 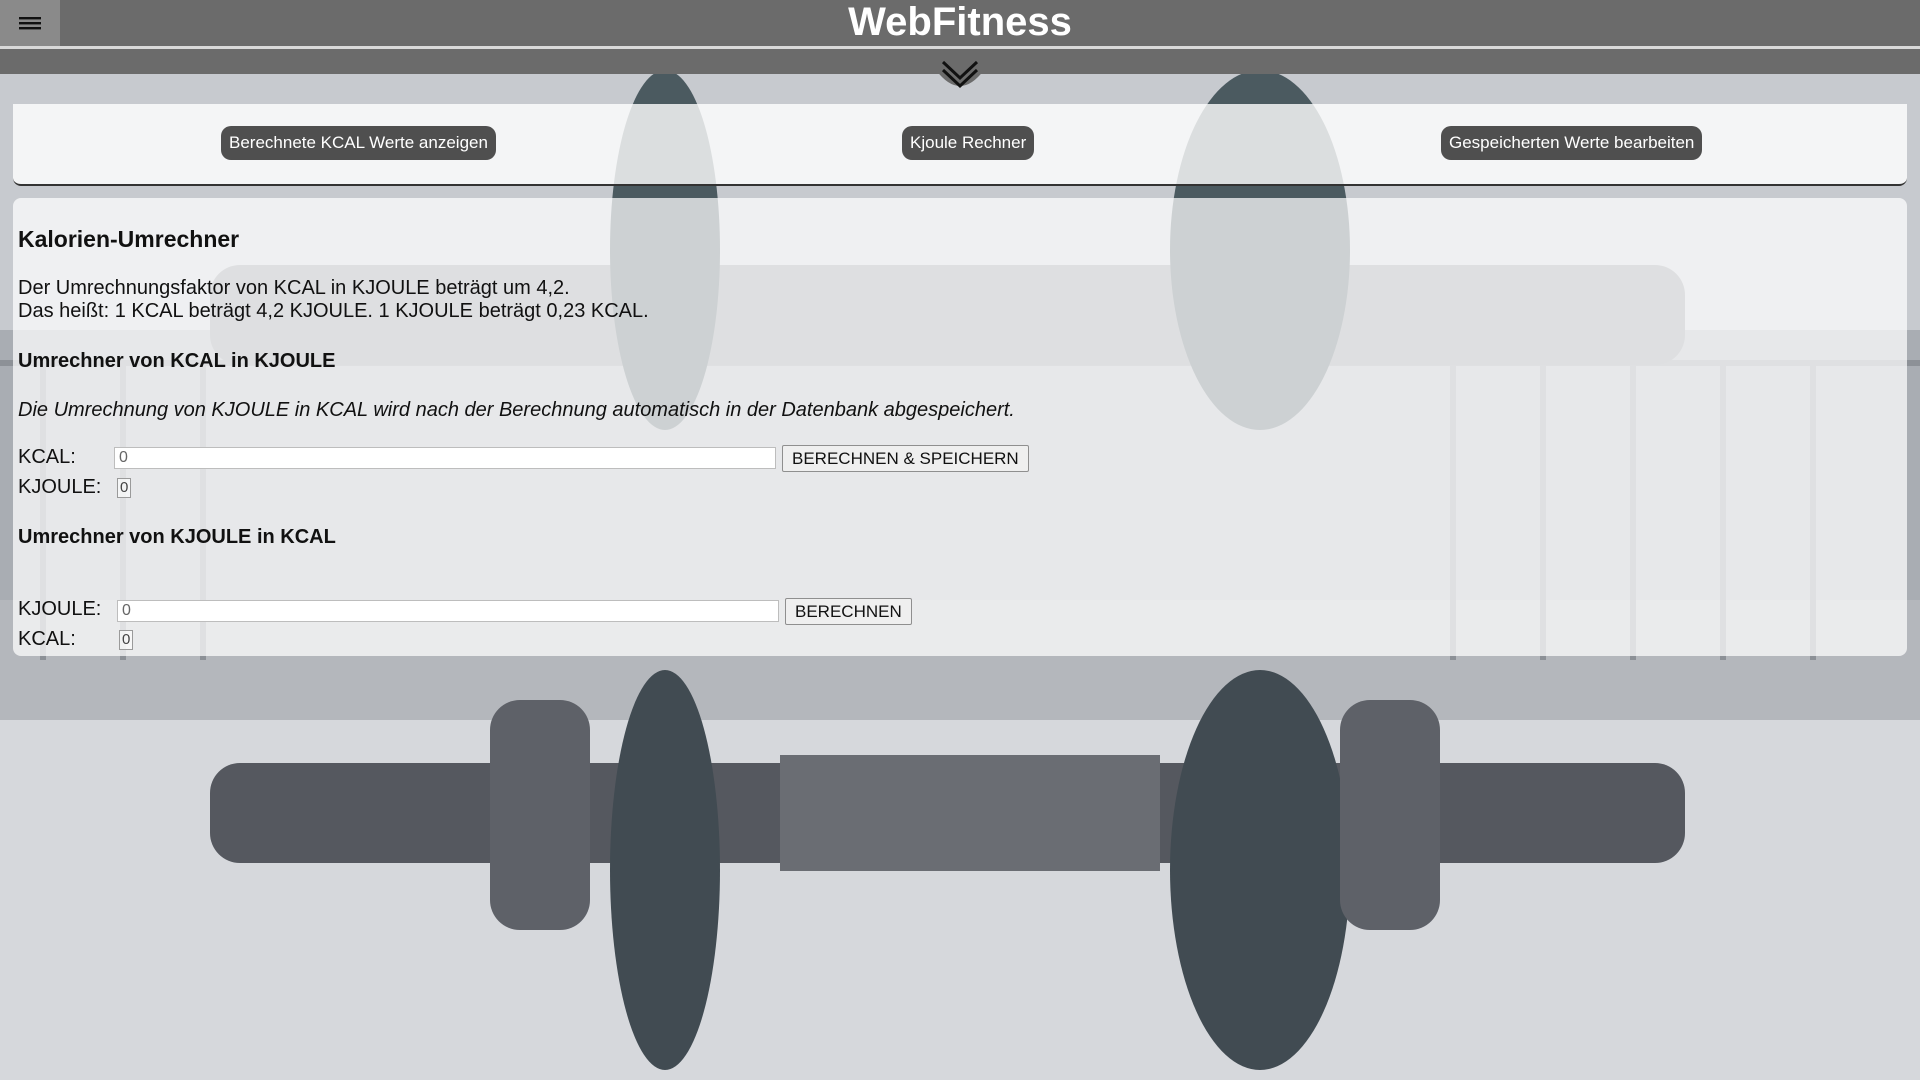 I want to click on kjoule-to-kcal-title: Umrechner von KJOULE in KCAL, so click(x=177, y=537).